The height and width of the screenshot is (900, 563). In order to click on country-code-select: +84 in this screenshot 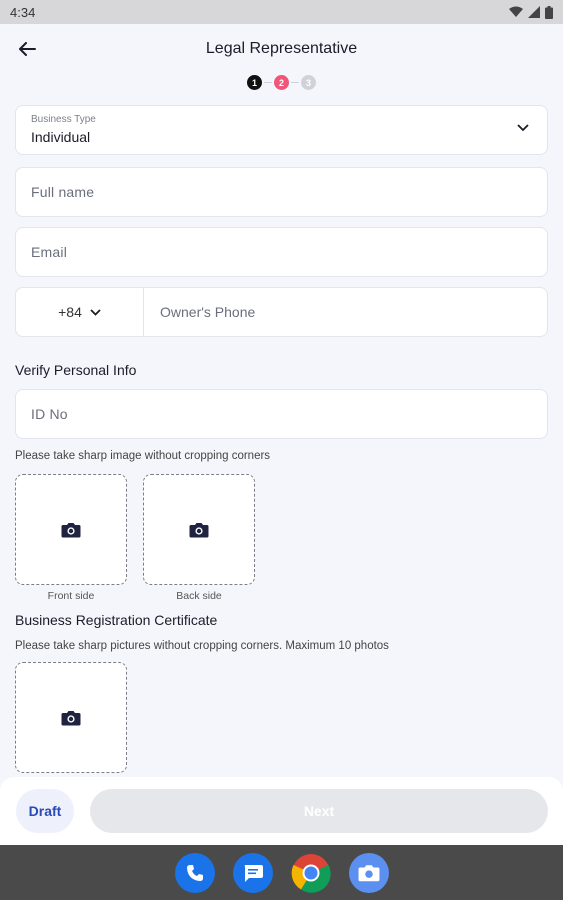, I will do `click(80, 312)`.